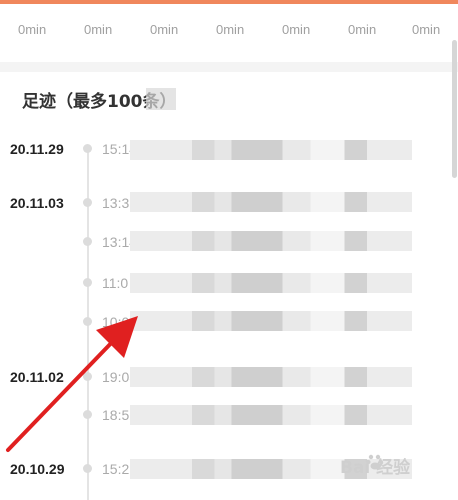 The width and height of the screenshot is (458, 500). Describe the element at coordinates (116, 469) in the screenshot. I see `visit-time: 15:2` at that location.